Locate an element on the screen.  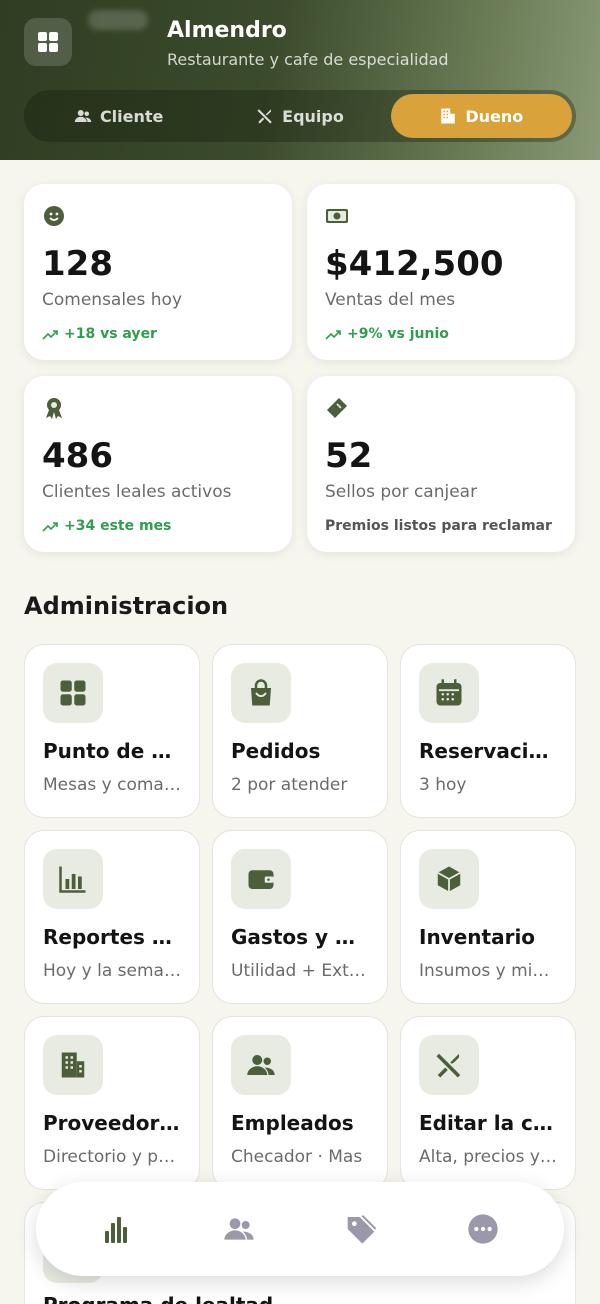
stat-label: Comensales hoy is located at coordinates (112, 300).